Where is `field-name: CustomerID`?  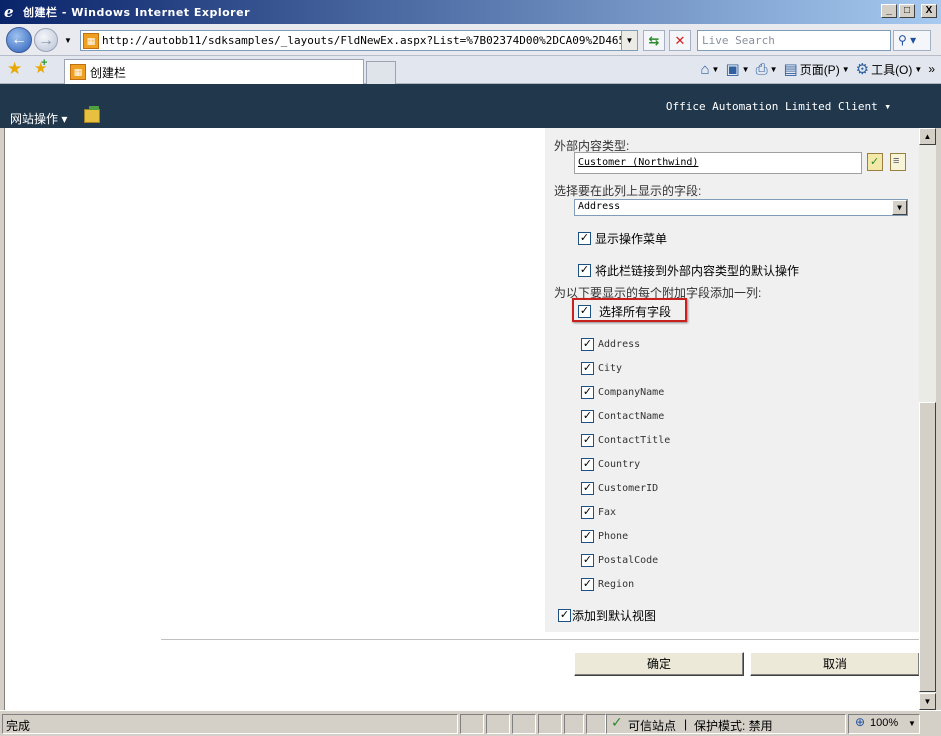 field-name: CustomerID is located at coordinates (628, 488).